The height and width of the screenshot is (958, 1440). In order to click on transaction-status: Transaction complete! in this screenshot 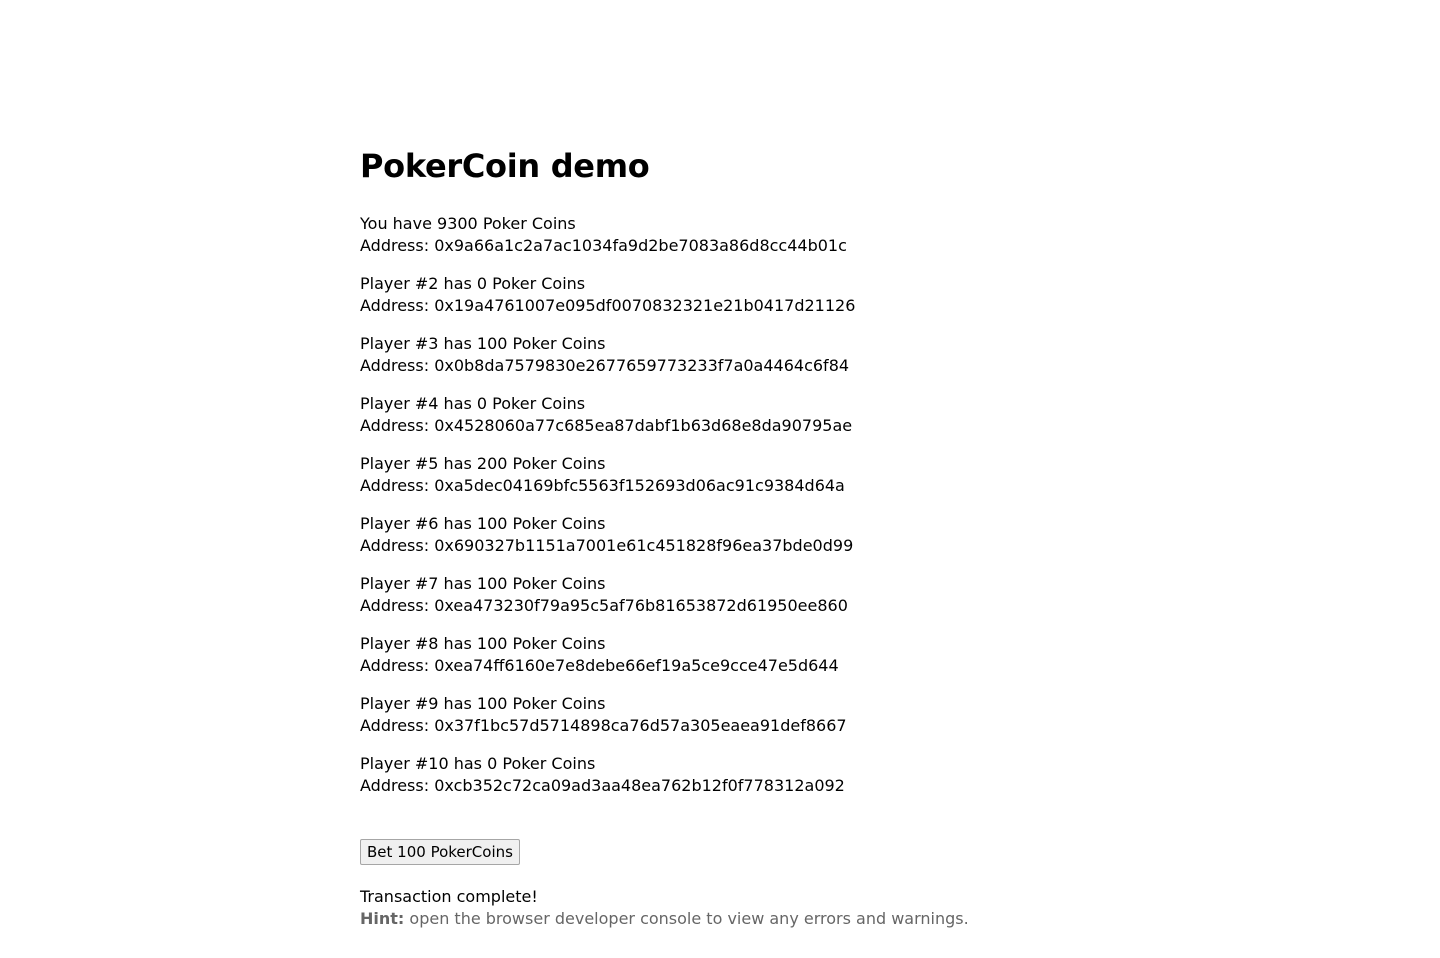, I will do `click(449, 896)`.